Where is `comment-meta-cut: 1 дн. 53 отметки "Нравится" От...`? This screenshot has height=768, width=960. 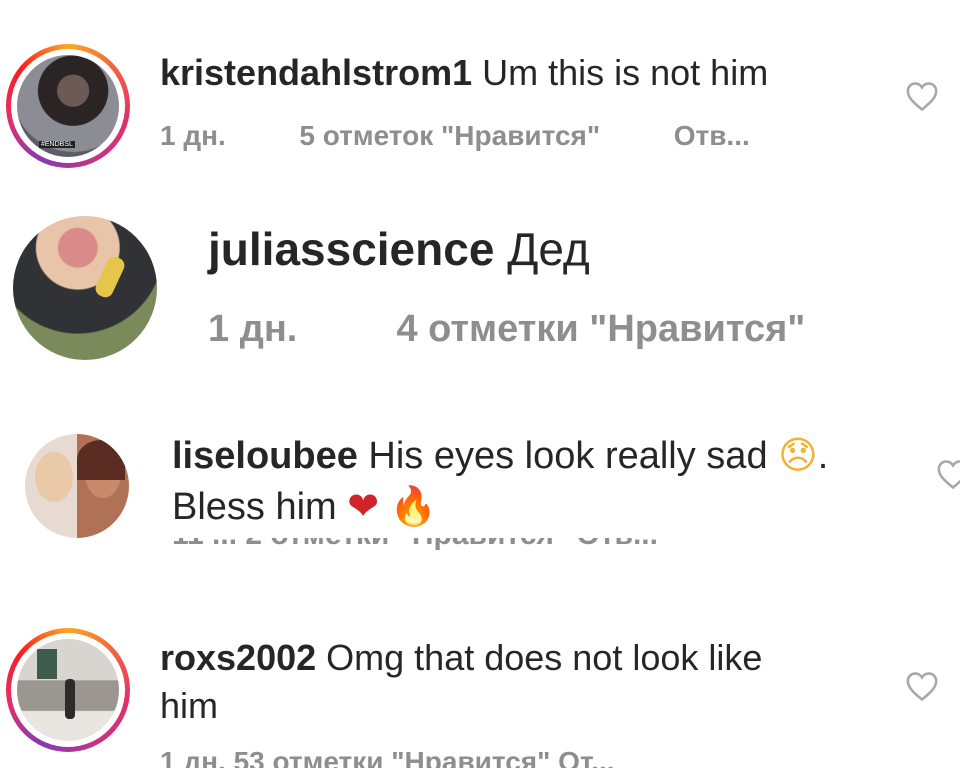
comment-meta-cut: 1 дн. 53 отметки "Нравится" От... is located at coordinates (387, 758).